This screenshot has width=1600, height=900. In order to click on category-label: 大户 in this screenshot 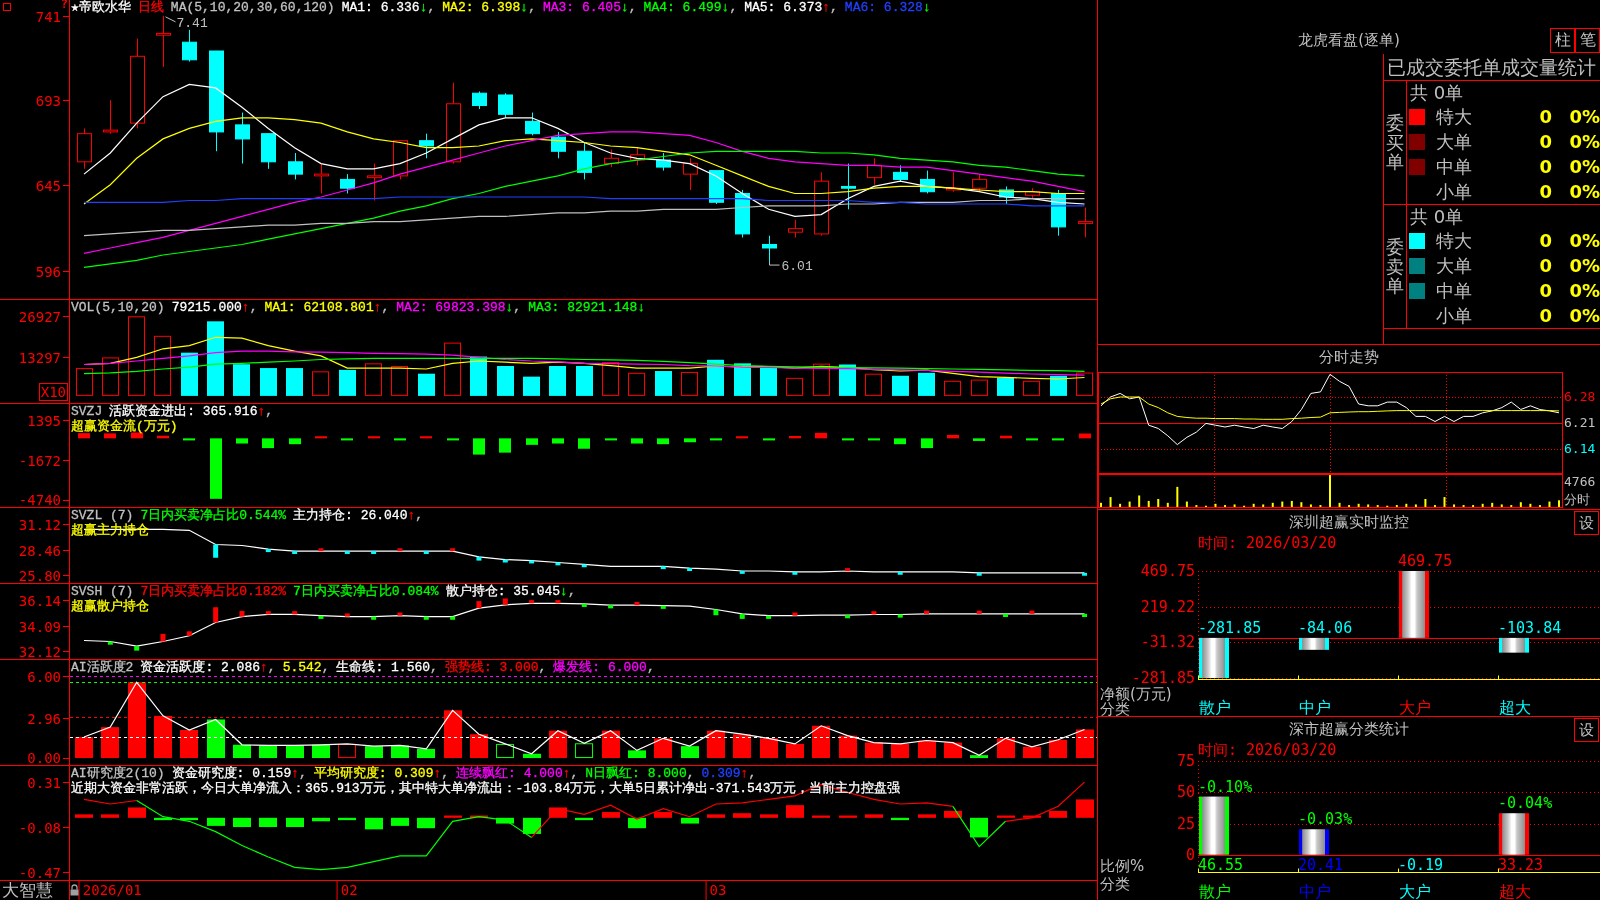, I will do `click(1415, 708)`.